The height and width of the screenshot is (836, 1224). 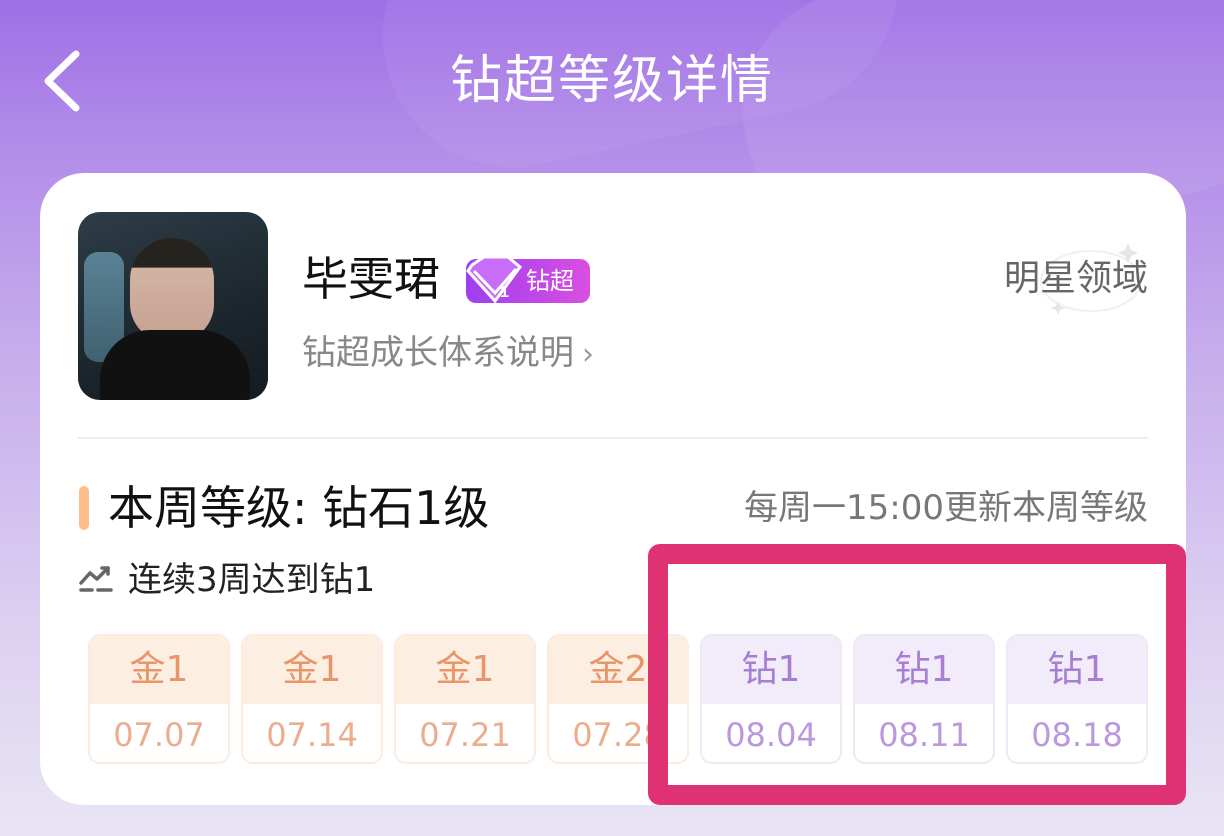 I want to click on diamond-super-badge: 1 钻超, so click(x=528, y=279).